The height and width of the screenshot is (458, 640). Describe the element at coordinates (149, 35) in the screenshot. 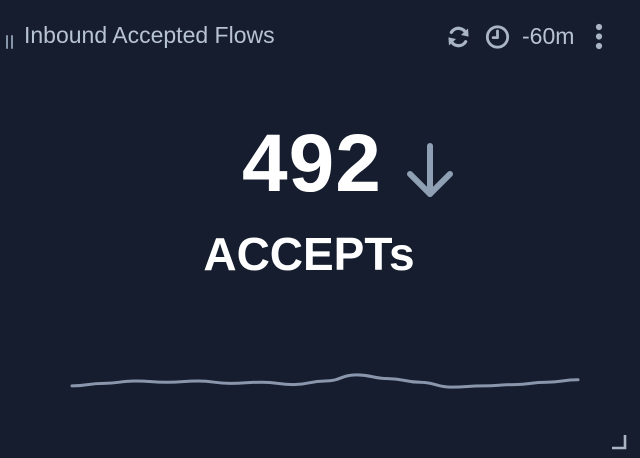

I see `panel-title: Inbound Accepted Flows` at that location.